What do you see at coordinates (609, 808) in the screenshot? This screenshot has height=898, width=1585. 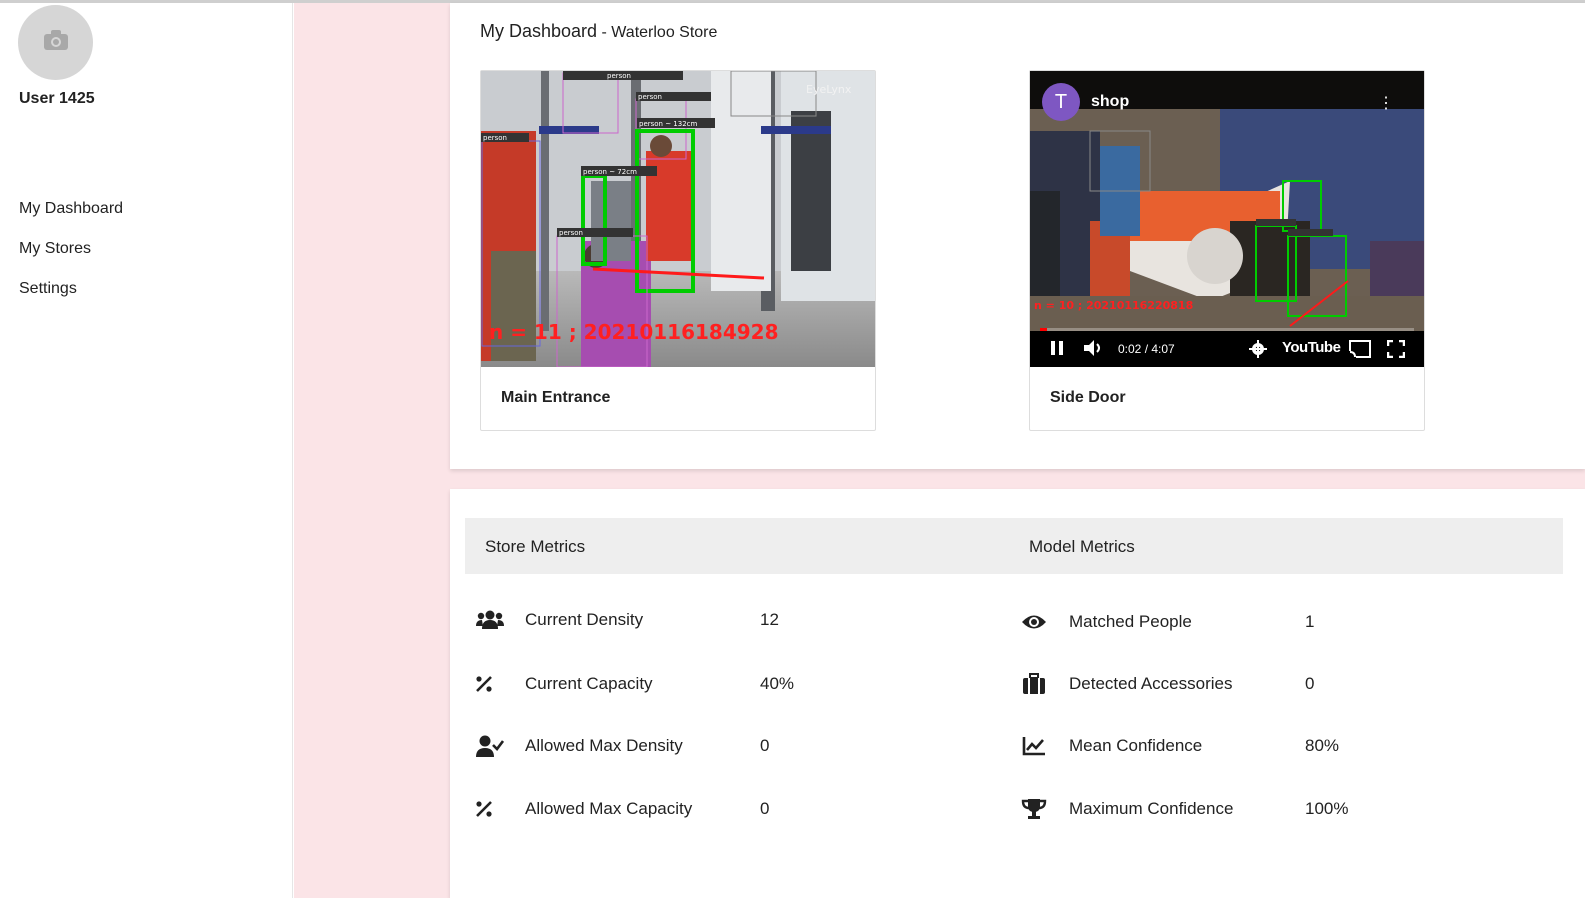 I see `metric-label: Allowed Max Capacity` at bounding box center [609, 808].